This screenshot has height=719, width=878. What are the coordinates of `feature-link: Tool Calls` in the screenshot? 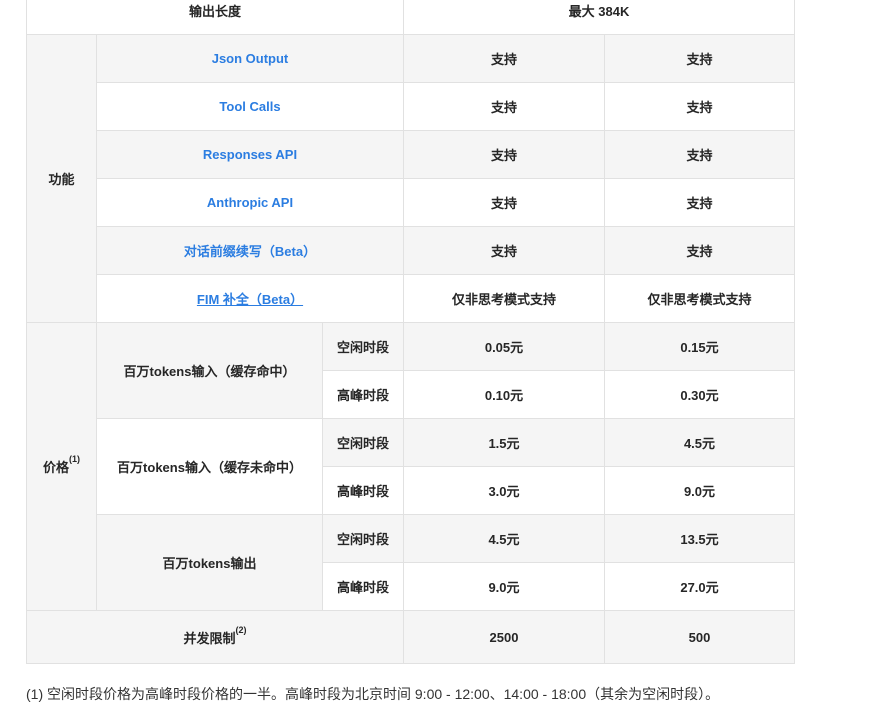 It's located at (249, 106).